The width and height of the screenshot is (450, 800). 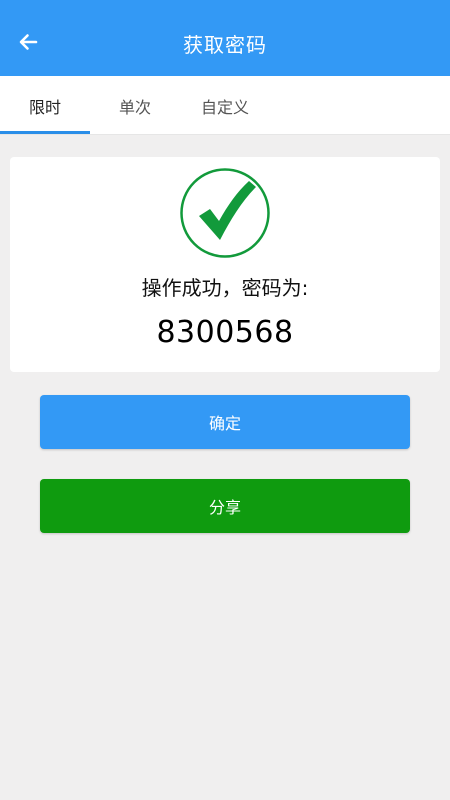 I want to click on tab-time-limited: 限时, so click(x=45, y=105).